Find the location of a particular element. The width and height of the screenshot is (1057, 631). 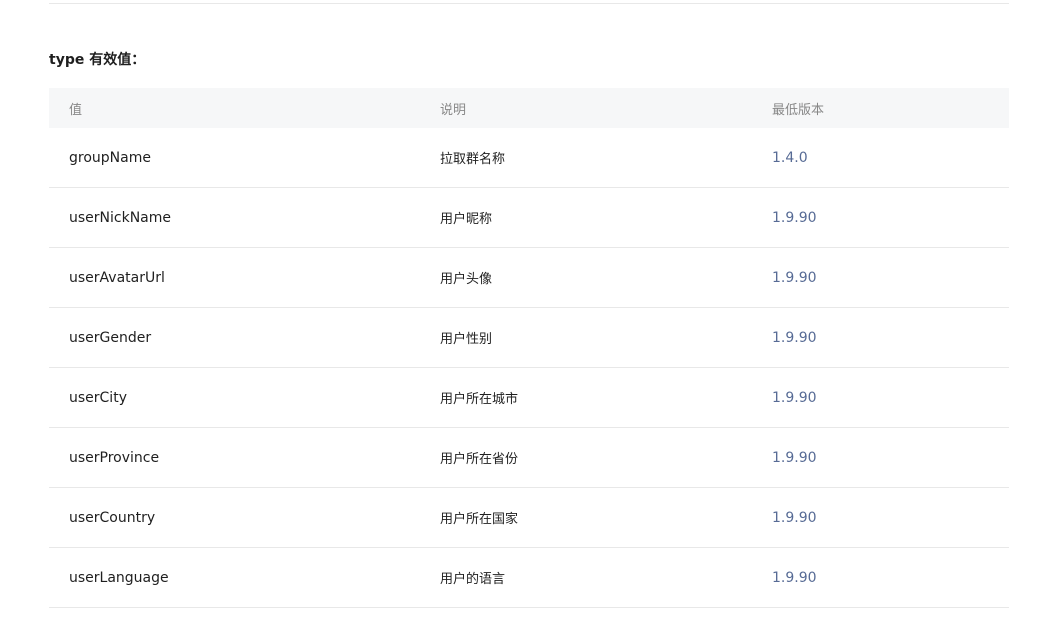

table-row: userGender 用户性别 1.9.90 is located at coordinates (529, 338).